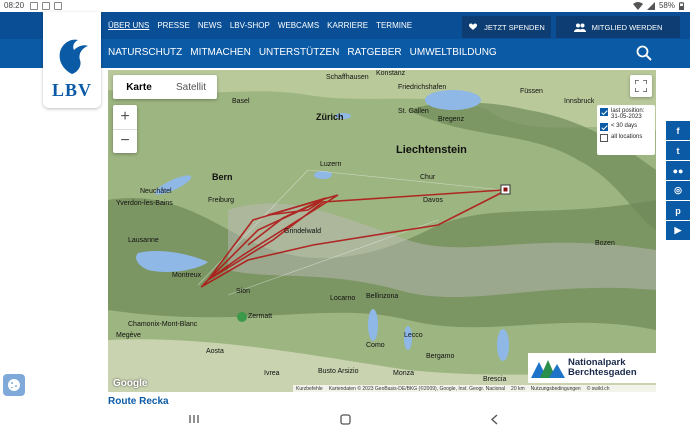 This screenshot has height=431, width=690. I want to click on fullscreen-button, so click(641, 86).